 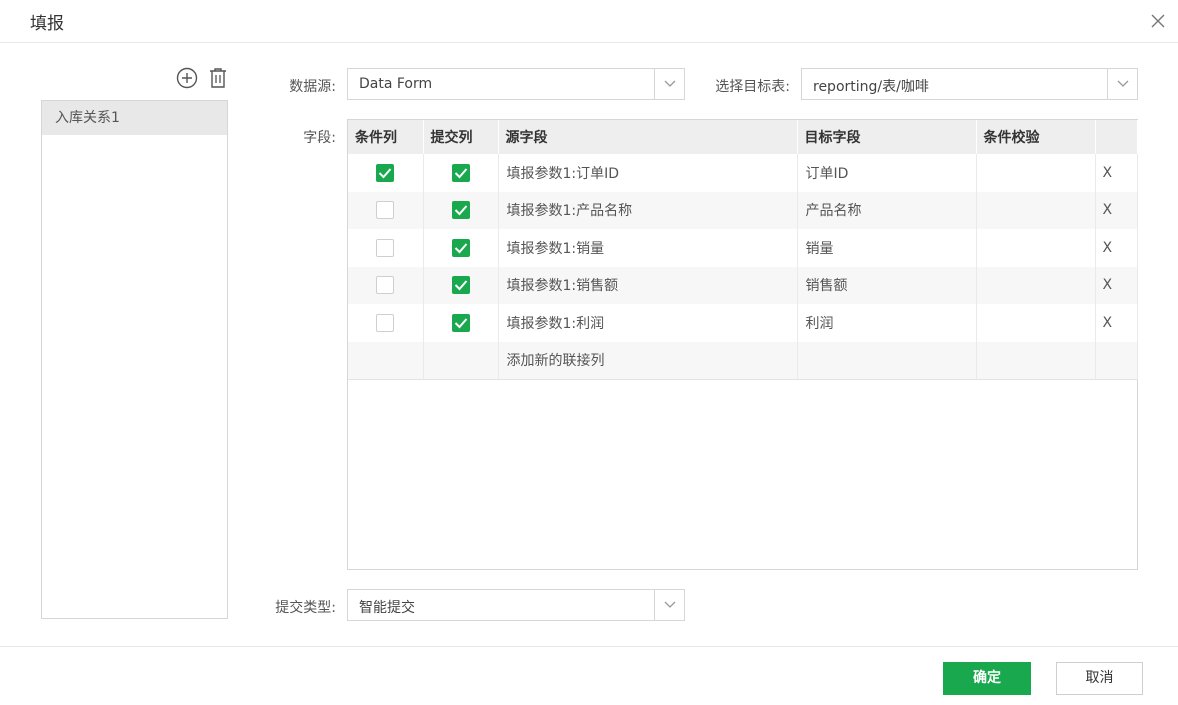 I want to click on table-row: 填报参数1:利润 利润 X, so click(x=743, y=323).